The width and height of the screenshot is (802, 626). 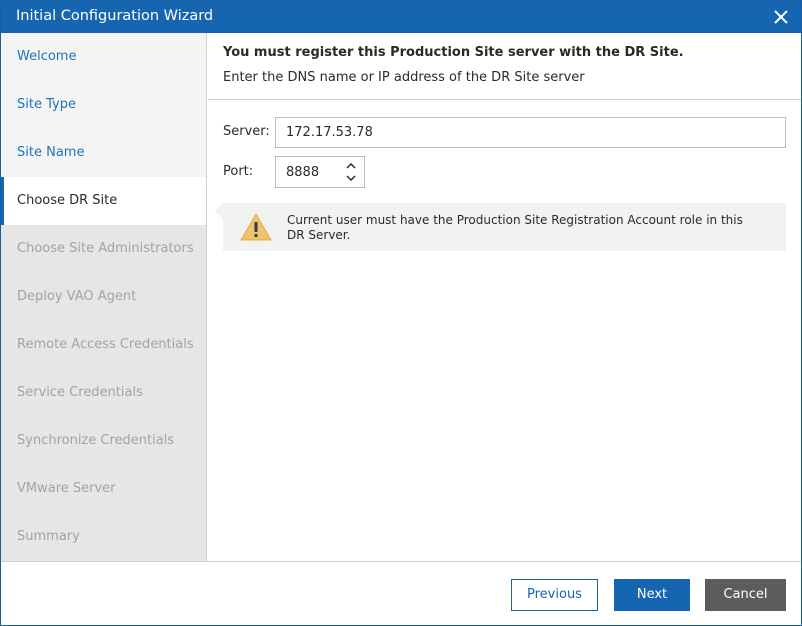 What do you see at coordinates (246, 131) in the screenshot?
I see `server-label: Server:` at bounding box center [246, 131].